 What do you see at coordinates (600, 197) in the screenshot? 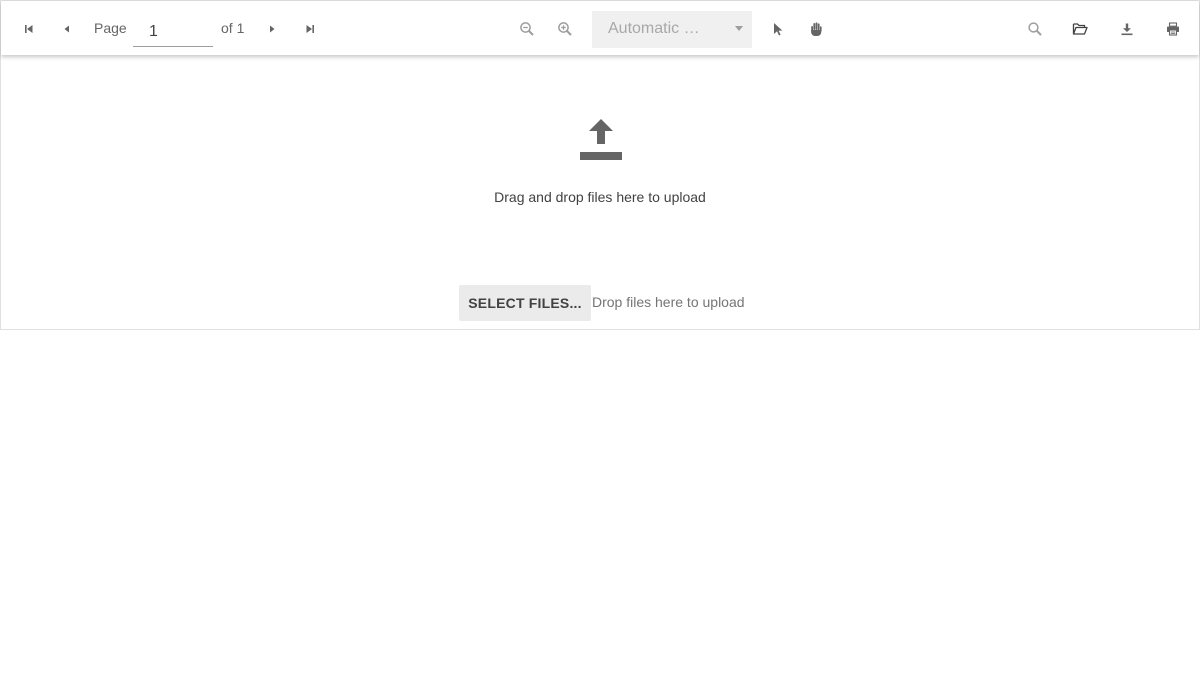
I see `drop-zone-title: Drag and drop files here to upload` at bounding box center [600, 197].